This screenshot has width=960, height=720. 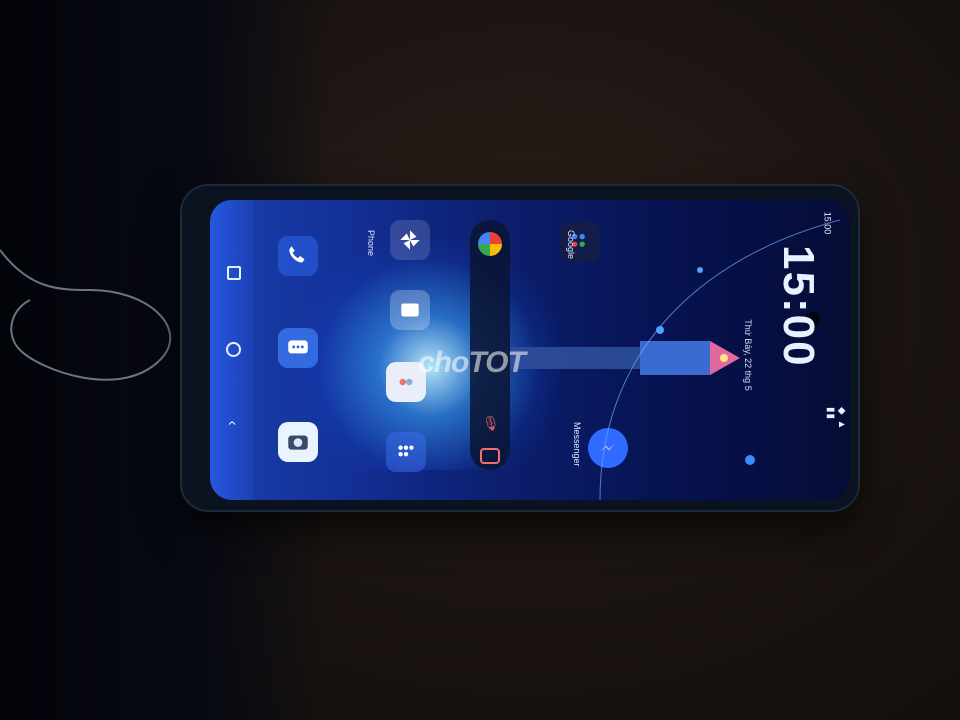 I want to click on lockscreen-clock: 15:00, so click(x=798, y=306).